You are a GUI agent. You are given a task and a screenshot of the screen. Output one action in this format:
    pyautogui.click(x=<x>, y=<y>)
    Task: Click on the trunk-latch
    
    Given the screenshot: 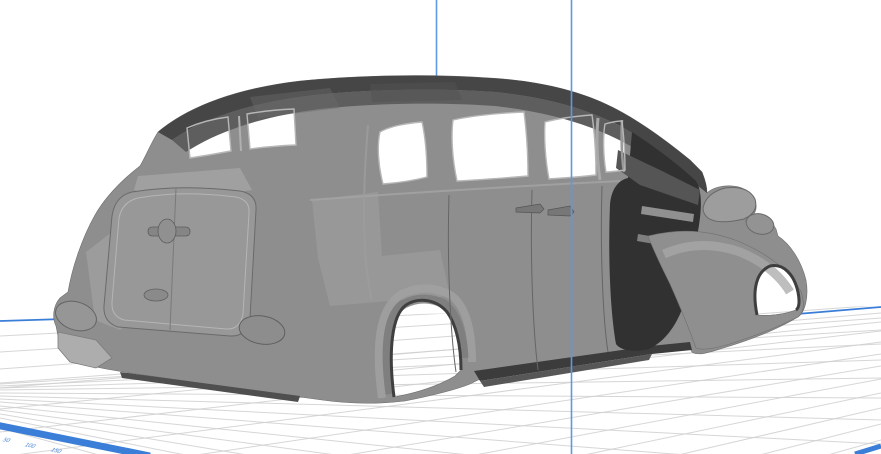 What is the action you would take?
    pyautogui.click(x=156, y=295)
    